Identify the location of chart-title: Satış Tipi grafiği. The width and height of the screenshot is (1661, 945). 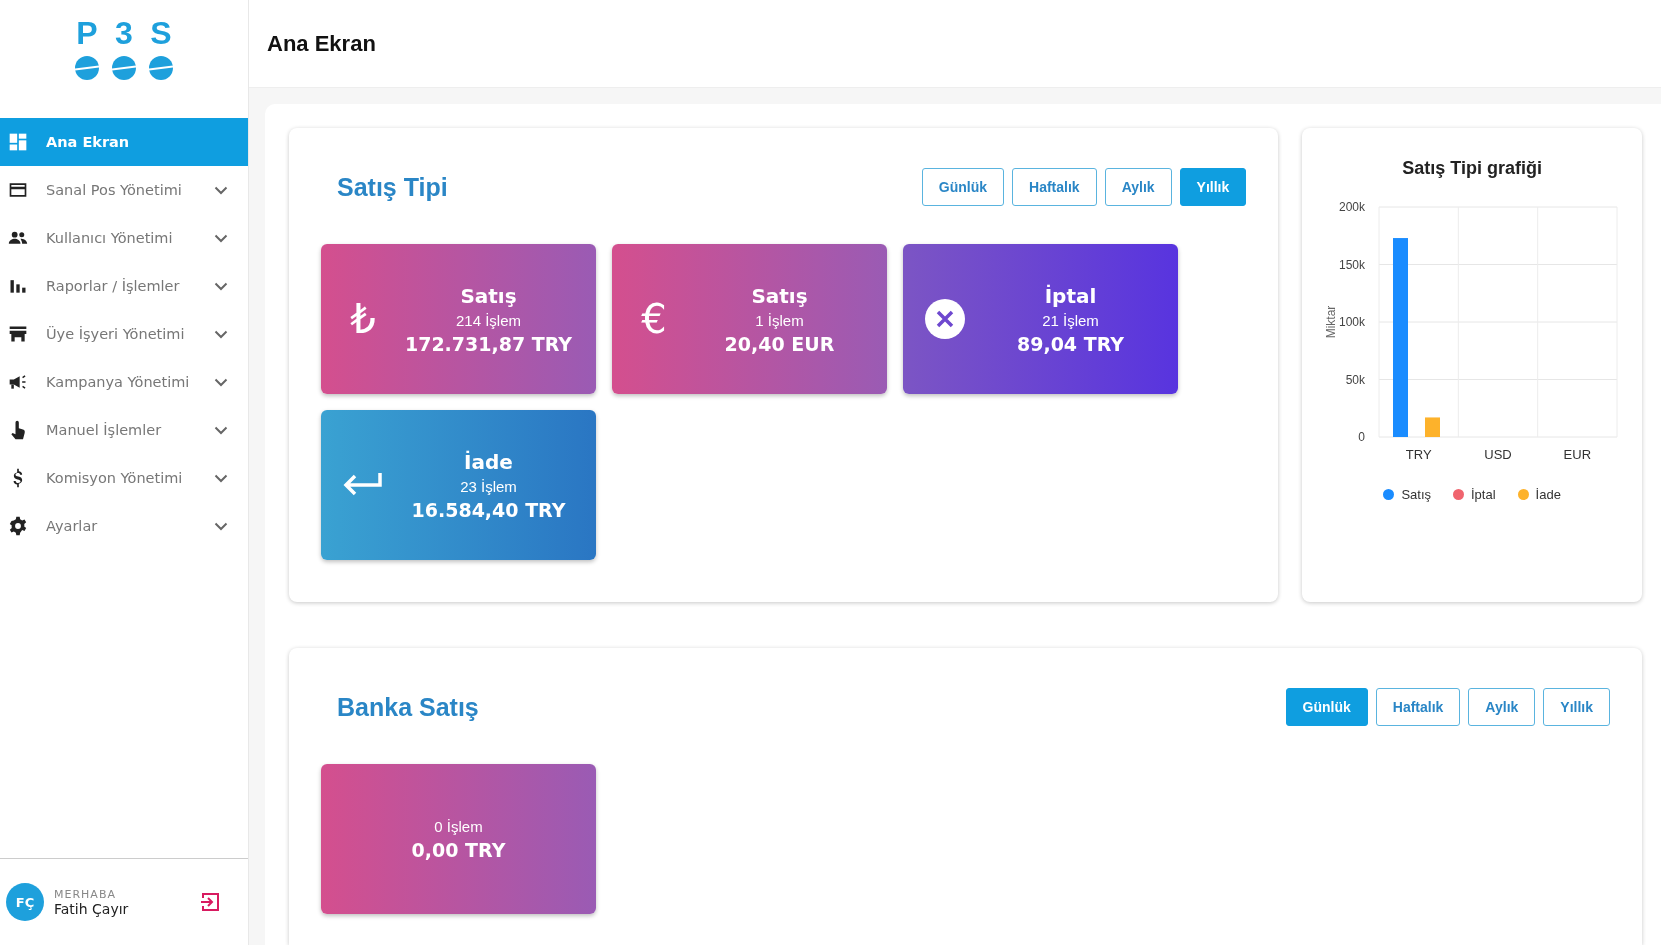
(1472, 168).